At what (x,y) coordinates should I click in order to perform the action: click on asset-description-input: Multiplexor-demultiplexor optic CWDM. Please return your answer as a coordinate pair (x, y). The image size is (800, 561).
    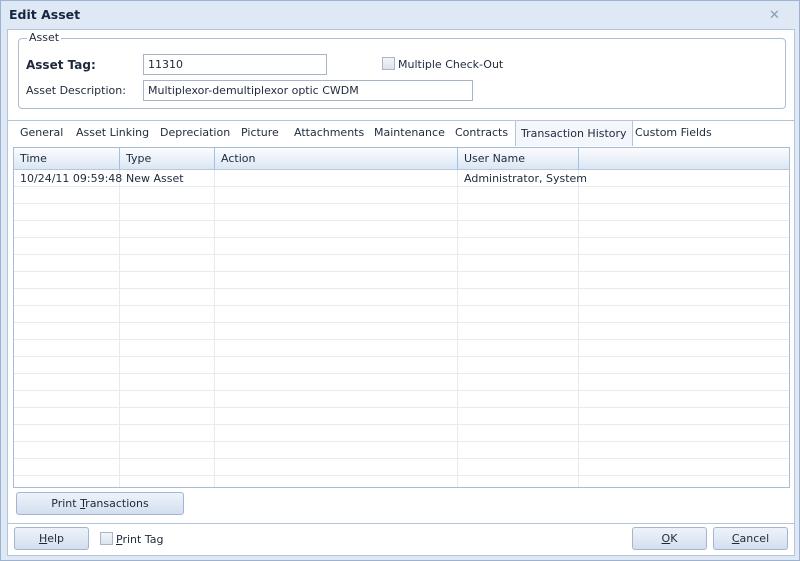
    Looking at the image, I should click on (308, 90).